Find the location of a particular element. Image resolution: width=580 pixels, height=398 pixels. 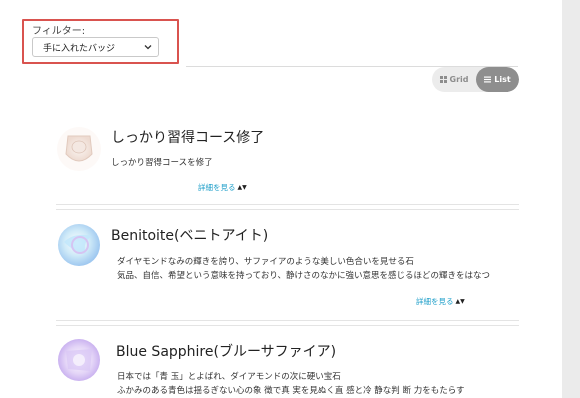

benitoite-badge-image is located at coordinates (79, 245).